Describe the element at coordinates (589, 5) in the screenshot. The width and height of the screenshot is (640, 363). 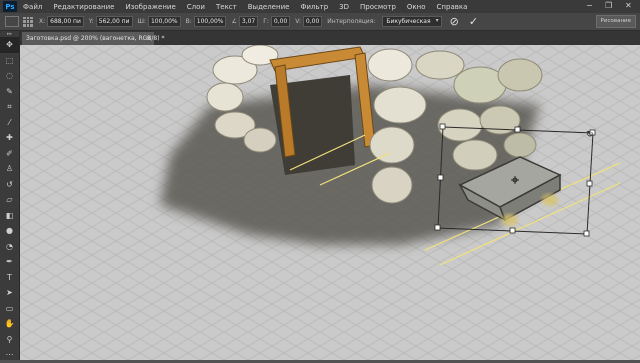
I see `minimize-icon: −` at that location.